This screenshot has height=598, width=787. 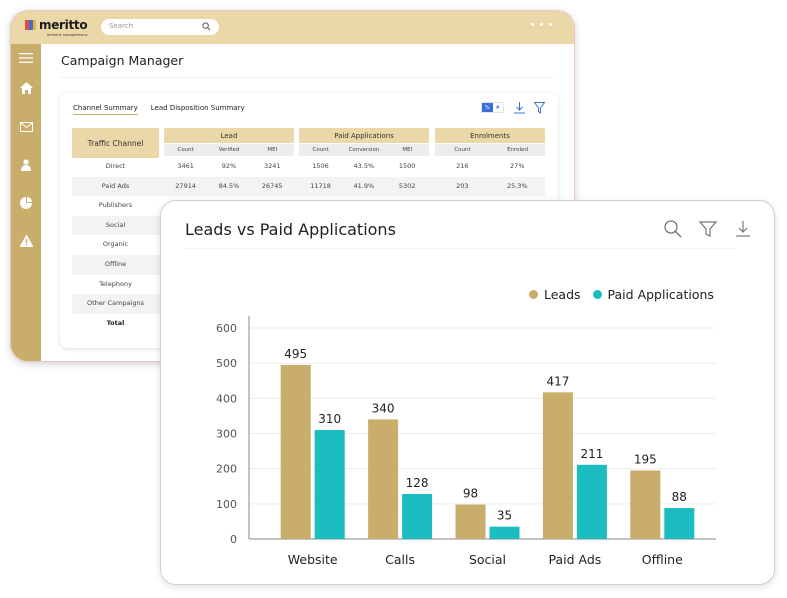 I want to click on column-header: MEI, so click(x=407, y=150).